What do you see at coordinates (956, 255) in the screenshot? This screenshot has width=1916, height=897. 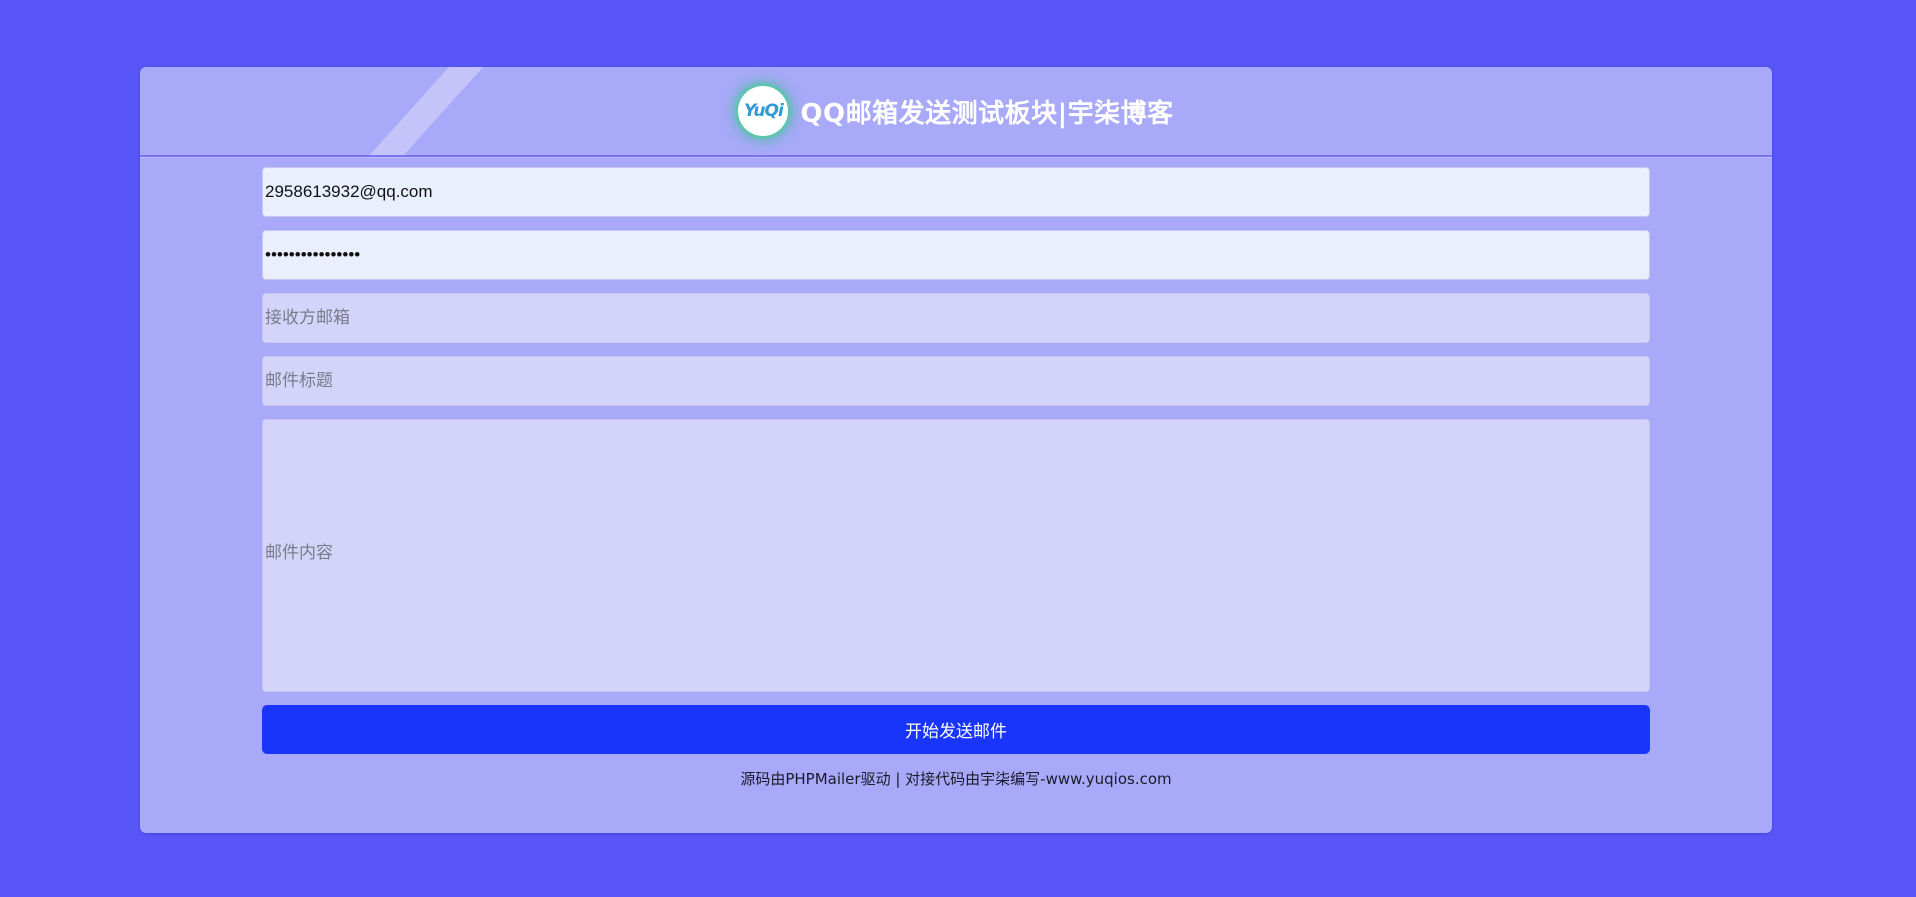 I see `auth-code-password-input` at bounding box center [956, 255].